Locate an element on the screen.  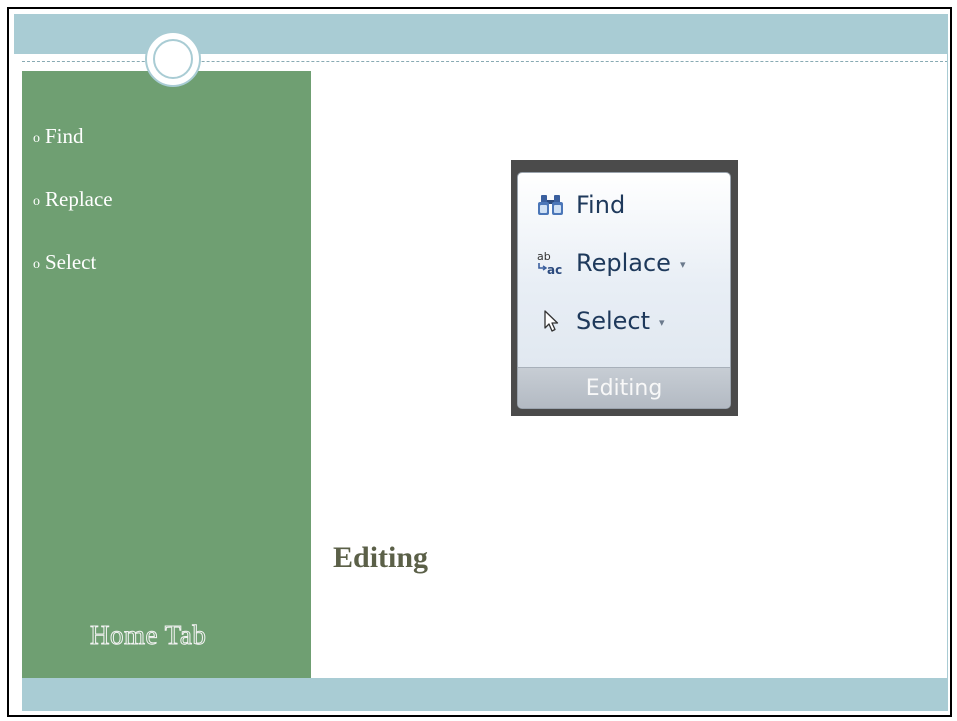
right-accent-line is located at coordinates (947, 366).